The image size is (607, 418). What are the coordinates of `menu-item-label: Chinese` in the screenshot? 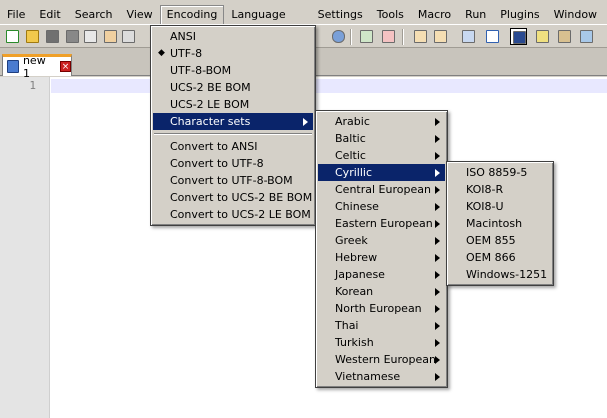 It's located at (357, 206).